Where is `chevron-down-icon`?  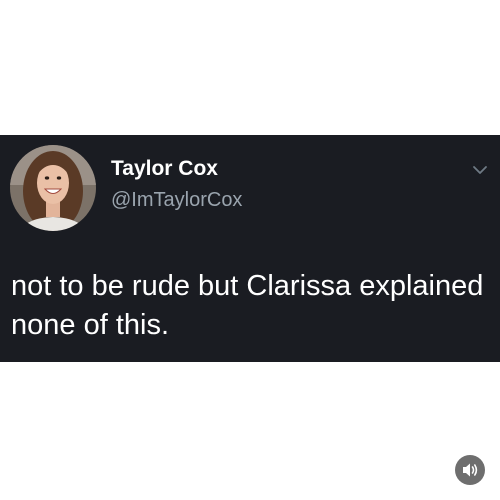
chevron-down-icon is located at coordinates (480, 170).